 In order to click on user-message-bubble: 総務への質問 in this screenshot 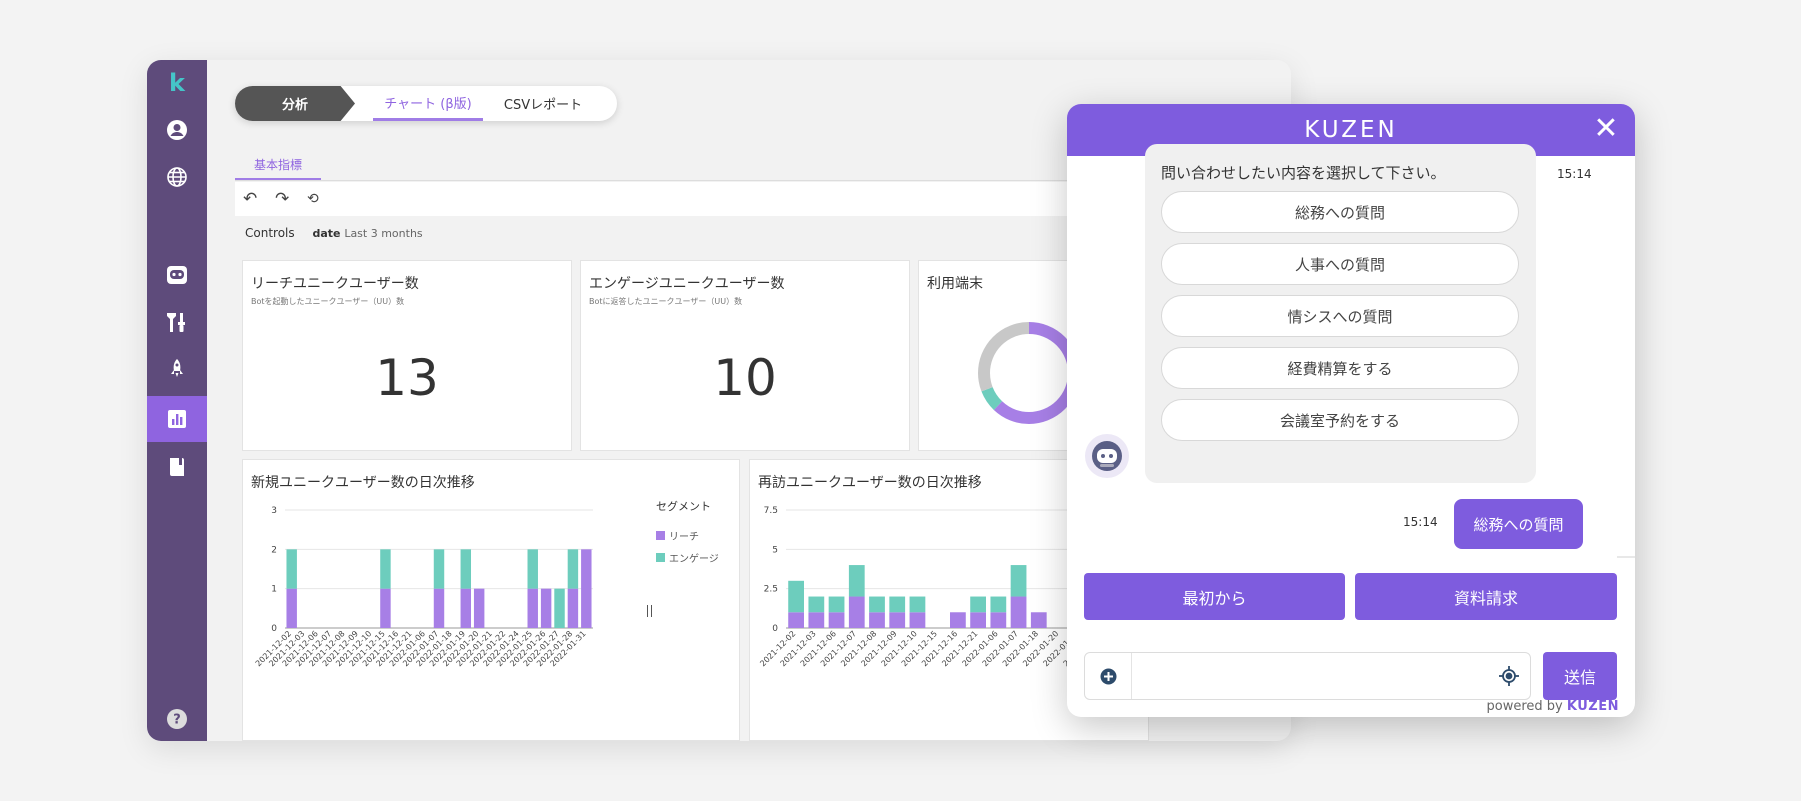, I will do `click(1518, 524)`.